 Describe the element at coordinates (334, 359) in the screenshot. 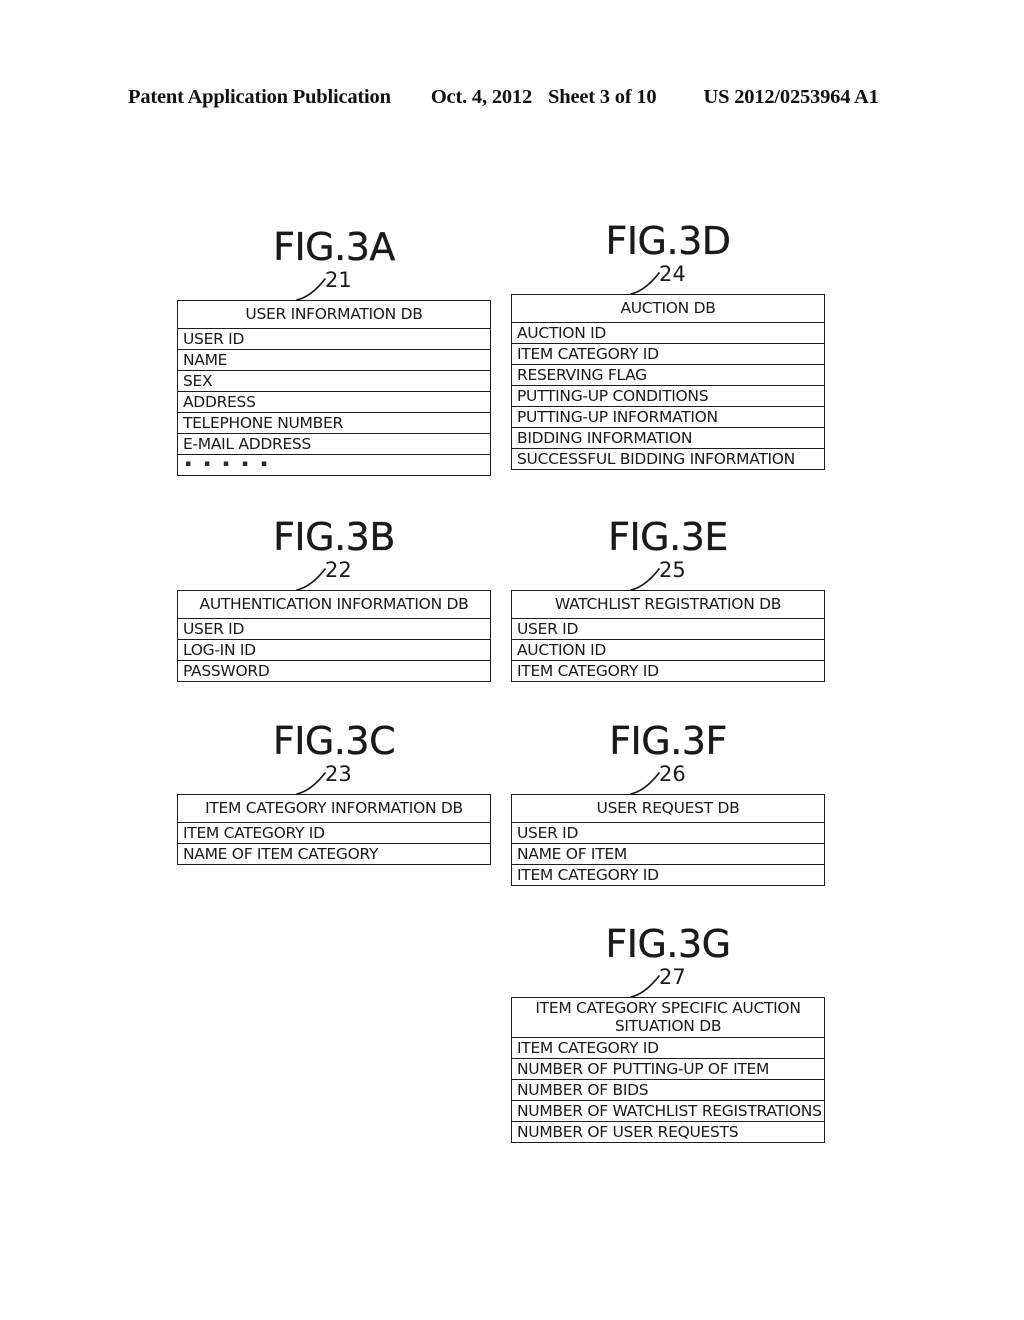

I see `db-table-row: NAME` at that location.